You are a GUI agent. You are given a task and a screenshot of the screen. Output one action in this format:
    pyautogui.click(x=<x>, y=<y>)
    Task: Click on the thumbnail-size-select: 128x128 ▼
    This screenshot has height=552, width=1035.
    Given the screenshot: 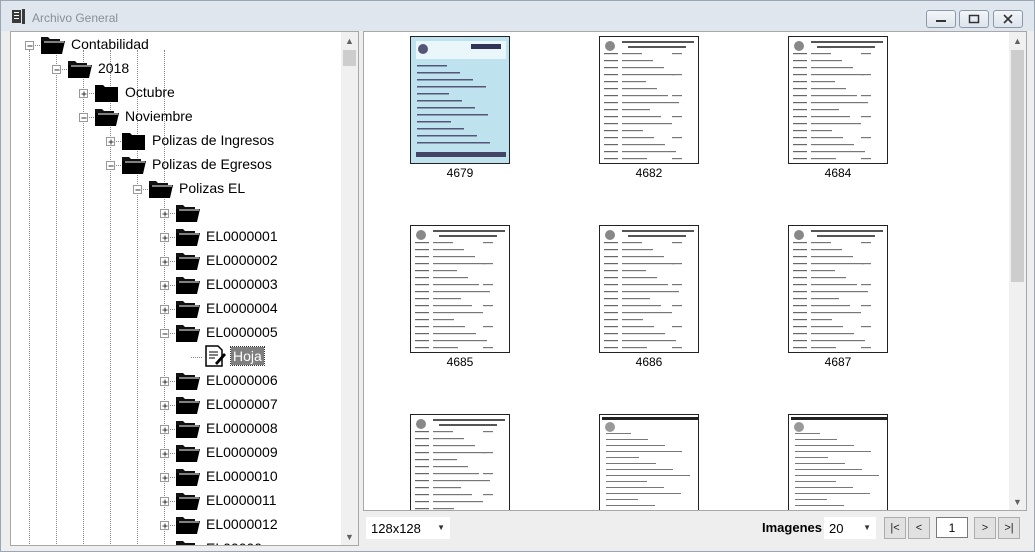 What is the action you would take?
    pyautogui.click(x=408, y=528)
    